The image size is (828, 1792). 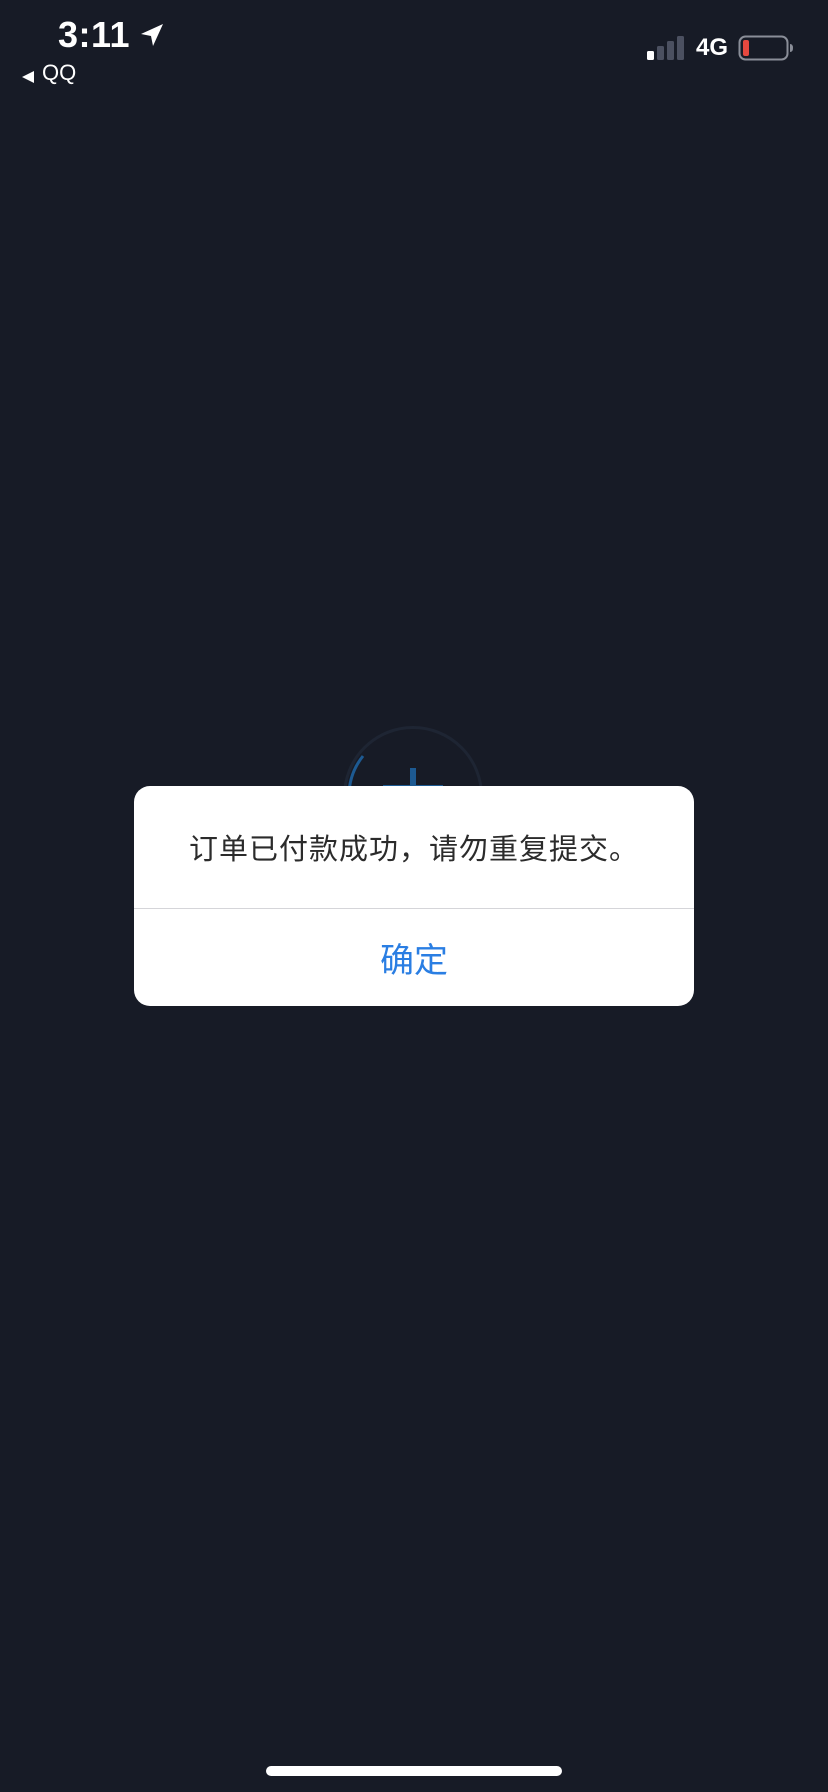 I want to click on back-to-app-button: QQ, so click(x=48, y=73).